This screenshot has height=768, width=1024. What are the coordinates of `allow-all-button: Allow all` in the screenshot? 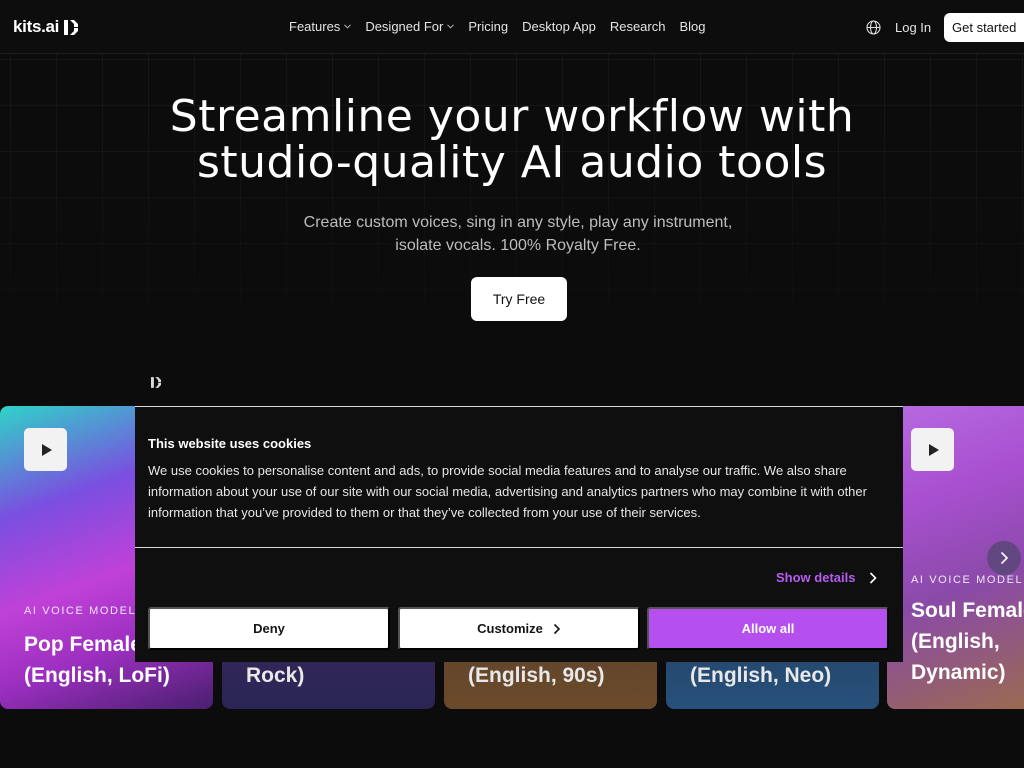 It's located at (768, 628).